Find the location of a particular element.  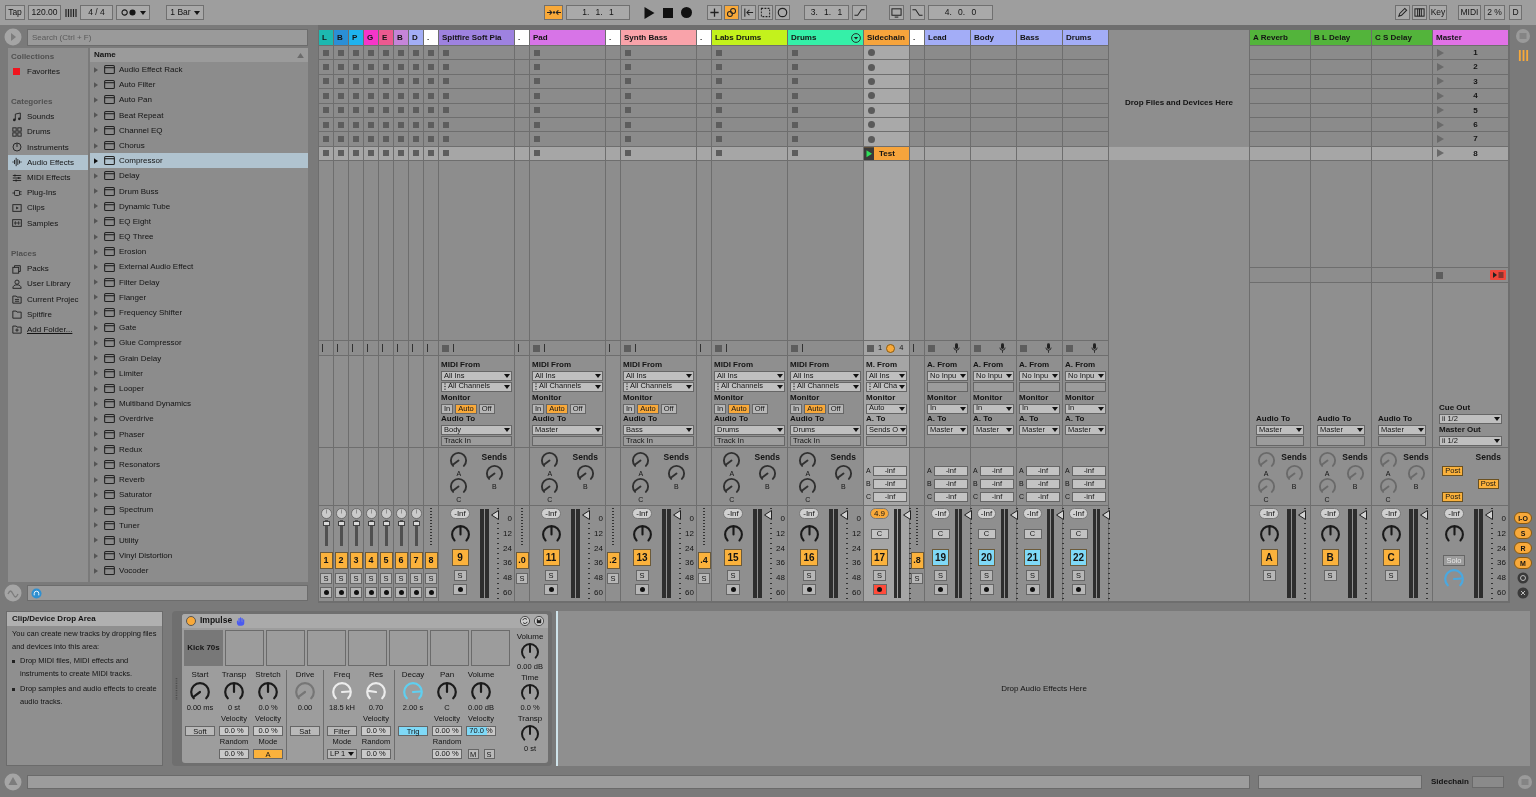

loop-length-field: 4. 0. 0 is located at coordinates (960, 12).